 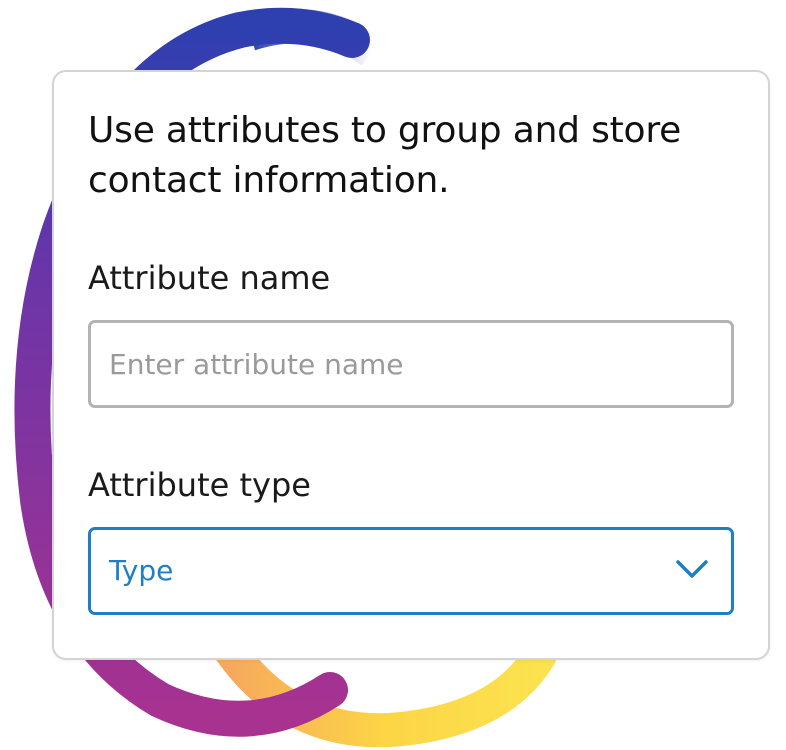 What do you see at coordinates (411, 571) in the screenshot?
I see `attribute-type-select: Type` at bounding box center [411, 571].